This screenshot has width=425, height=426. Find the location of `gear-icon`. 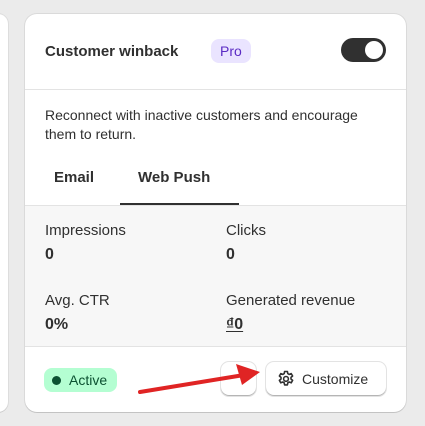

gear-icon is located at coordinates (286, 379).